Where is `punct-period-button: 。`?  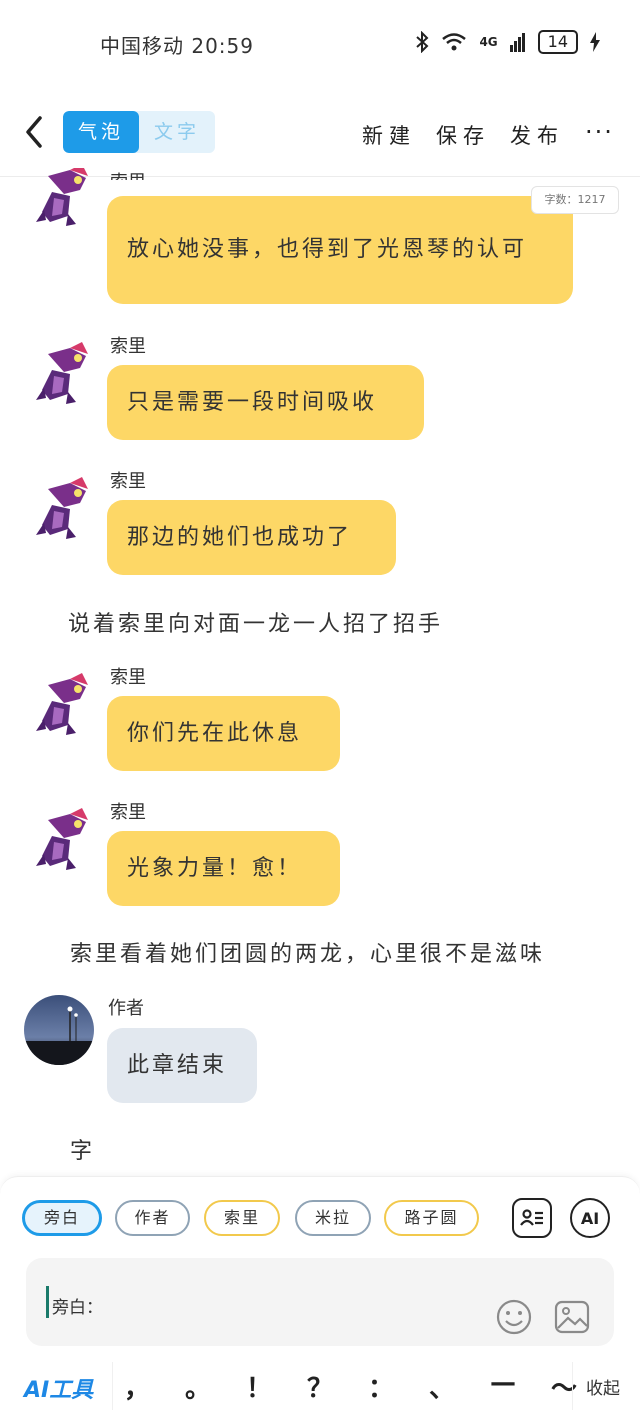 punct-period-button: 。 is located at coordinates (198, 1386).